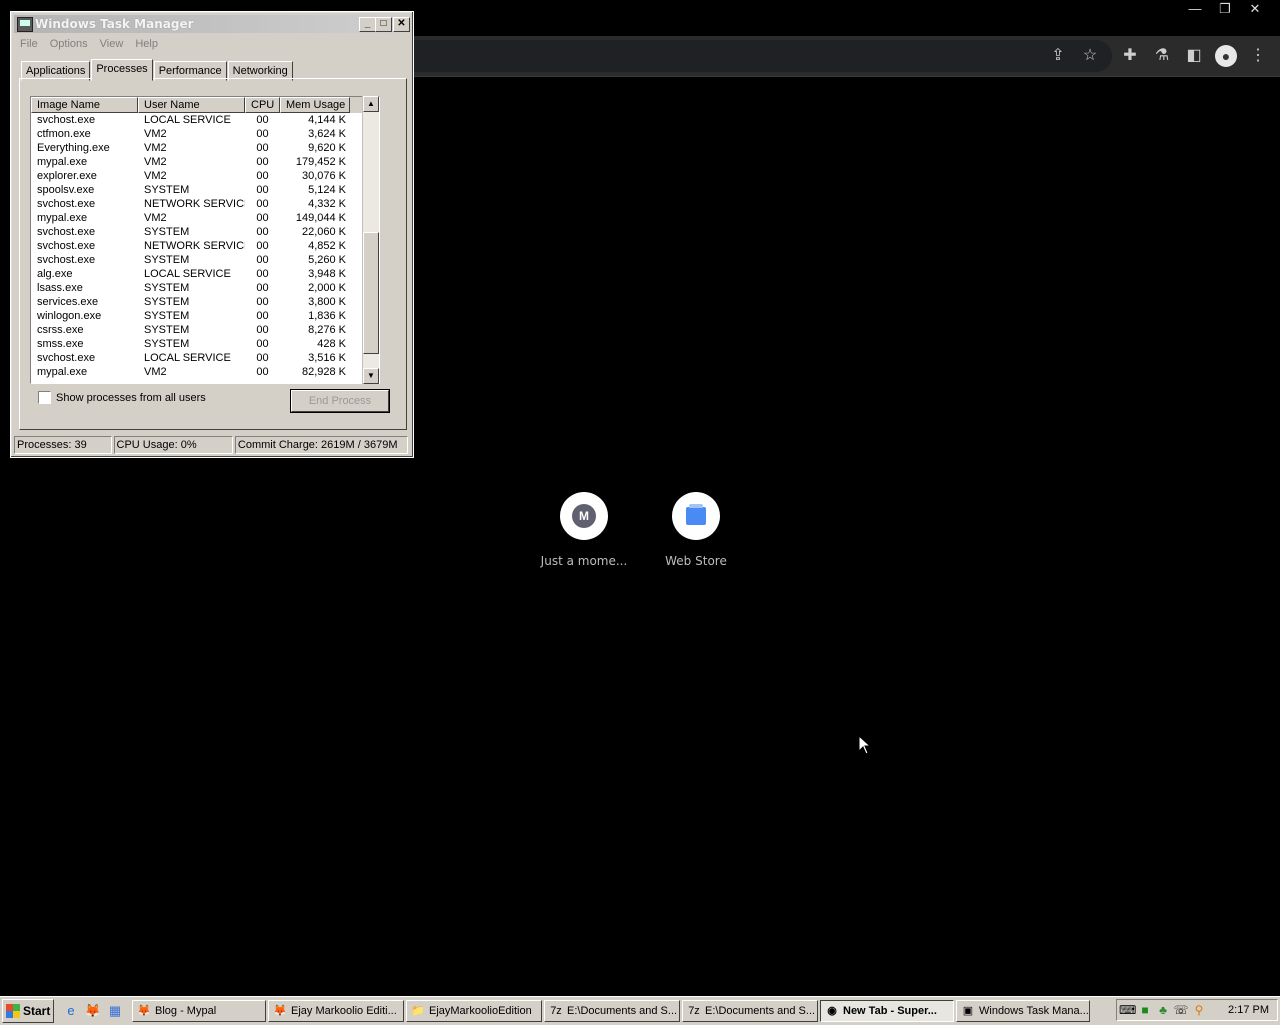 The height and width of the screenshot is (1025, 1280). What do you see at coordinates (115, 1011) in the screenshot?
I see `desktop-icon: ▦` at bounding box center [115, 1011].